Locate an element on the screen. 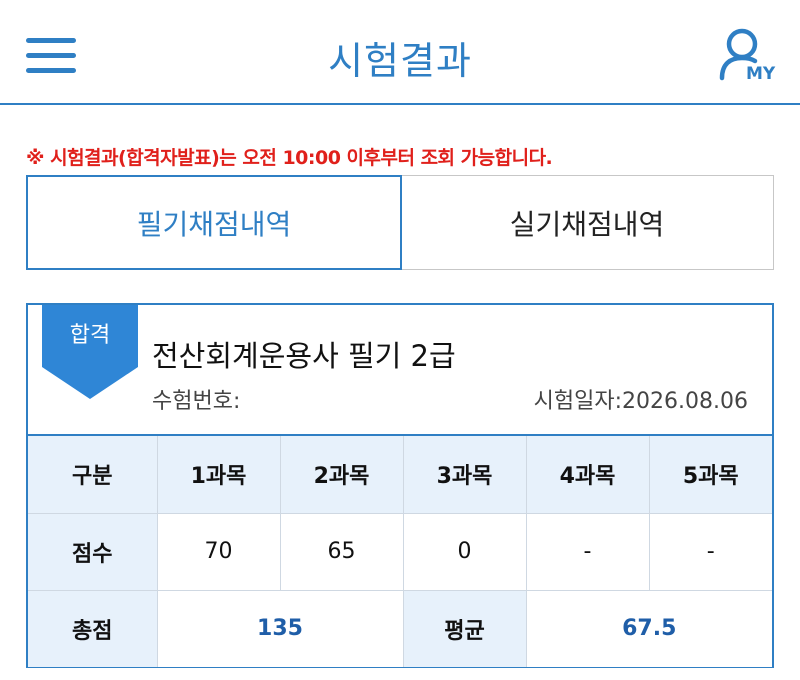 Image resolution: width=800 pixels, height=680 pixels. score-subject-2: 65 is located at coordinates (341, 551).